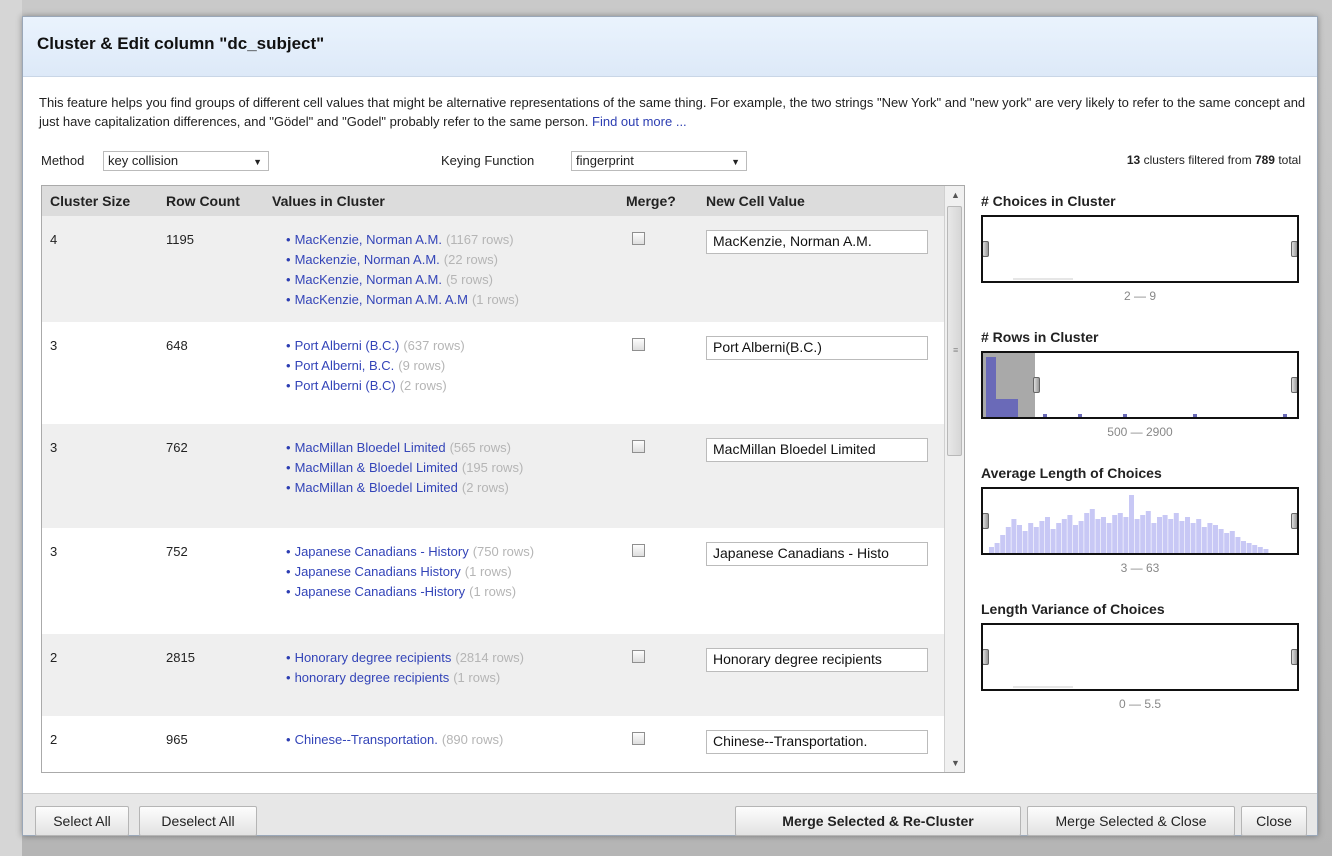 The image size is (1332, 856). I want to click on header-merge: Merge?, so click(651, 201).